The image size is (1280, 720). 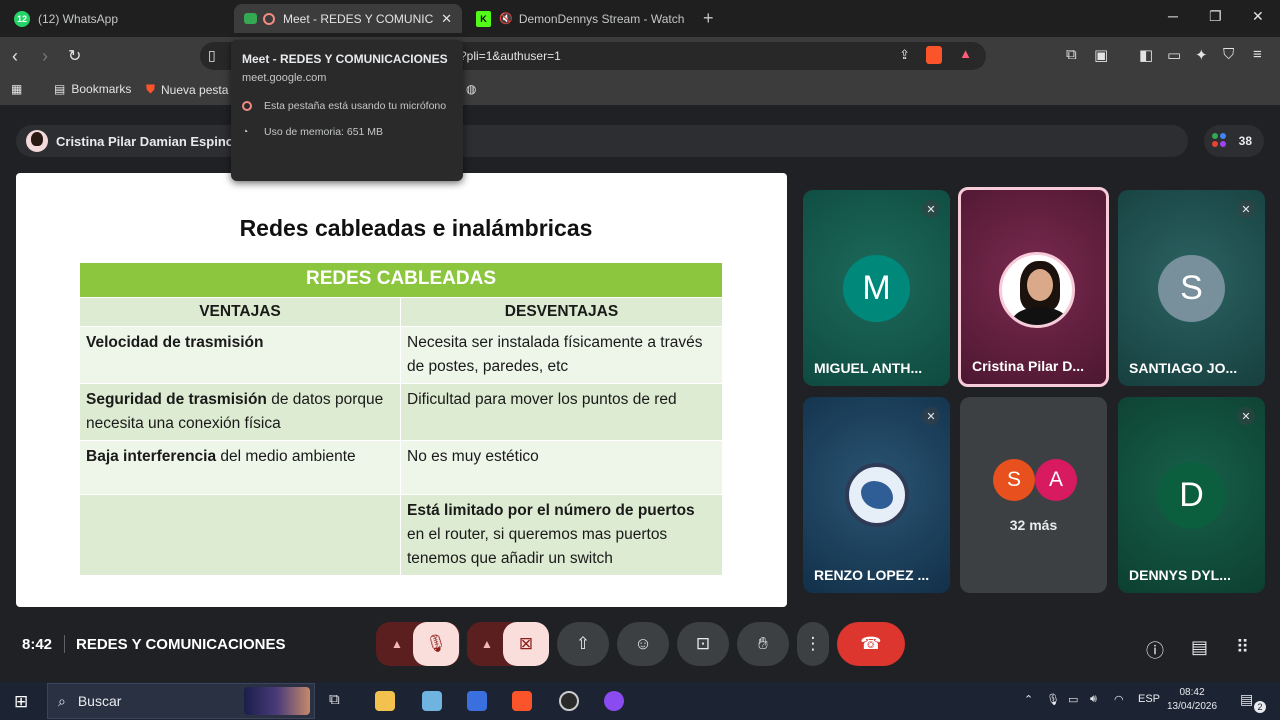 I want to click on raise-hand-button: ✋︎, so click(x=763, y=644).